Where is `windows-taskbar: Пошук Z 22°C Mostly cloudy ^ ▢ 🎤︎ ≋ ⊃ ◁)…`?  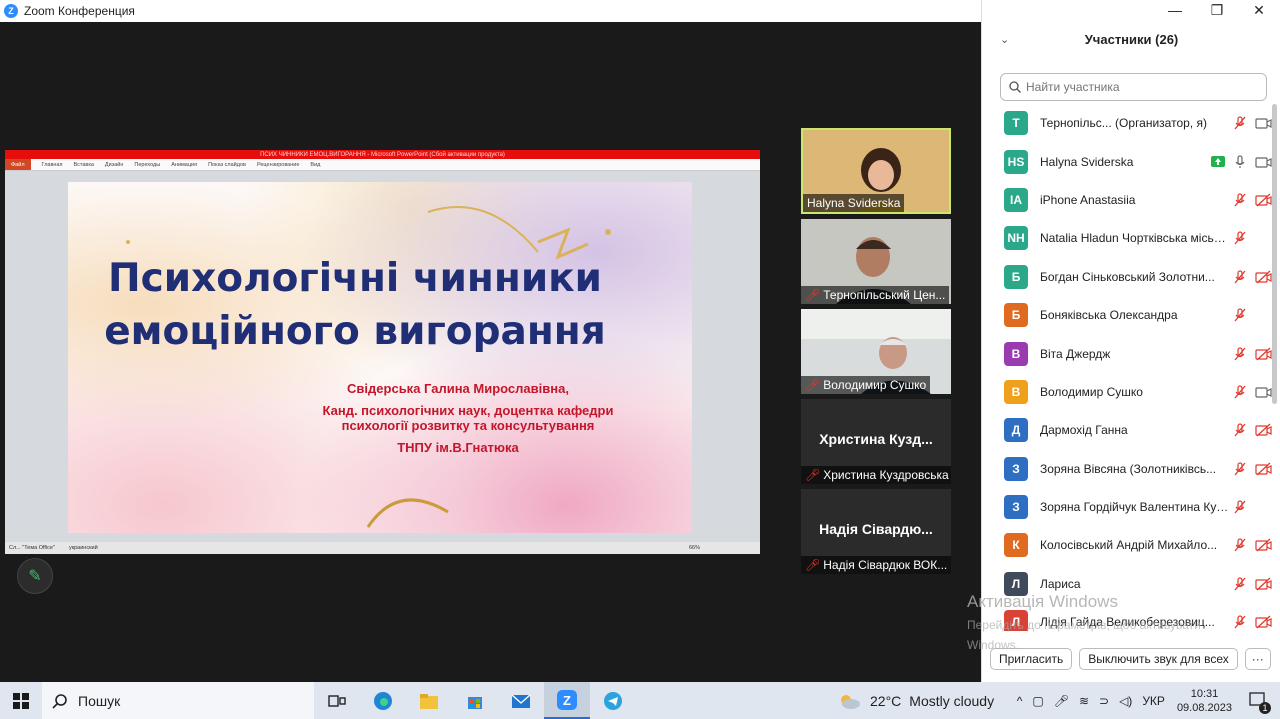 windows-taskbar: Пошук Z 22°C Mostly cloudy ^ ▢ 🎤︎ ≋ ⊃ ◁)… is located at coordinates (640, 700).